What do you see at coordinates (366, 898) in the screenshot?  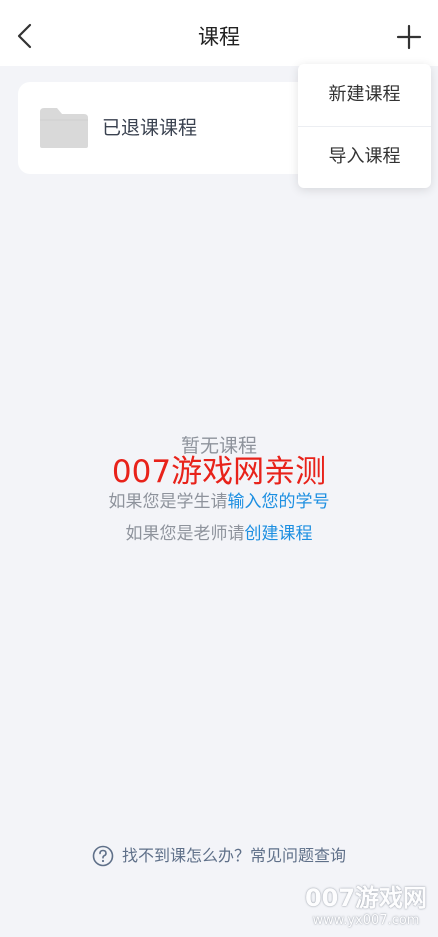 I see `watermark-brand: 007游戏网` at bounding box center [366, 898].